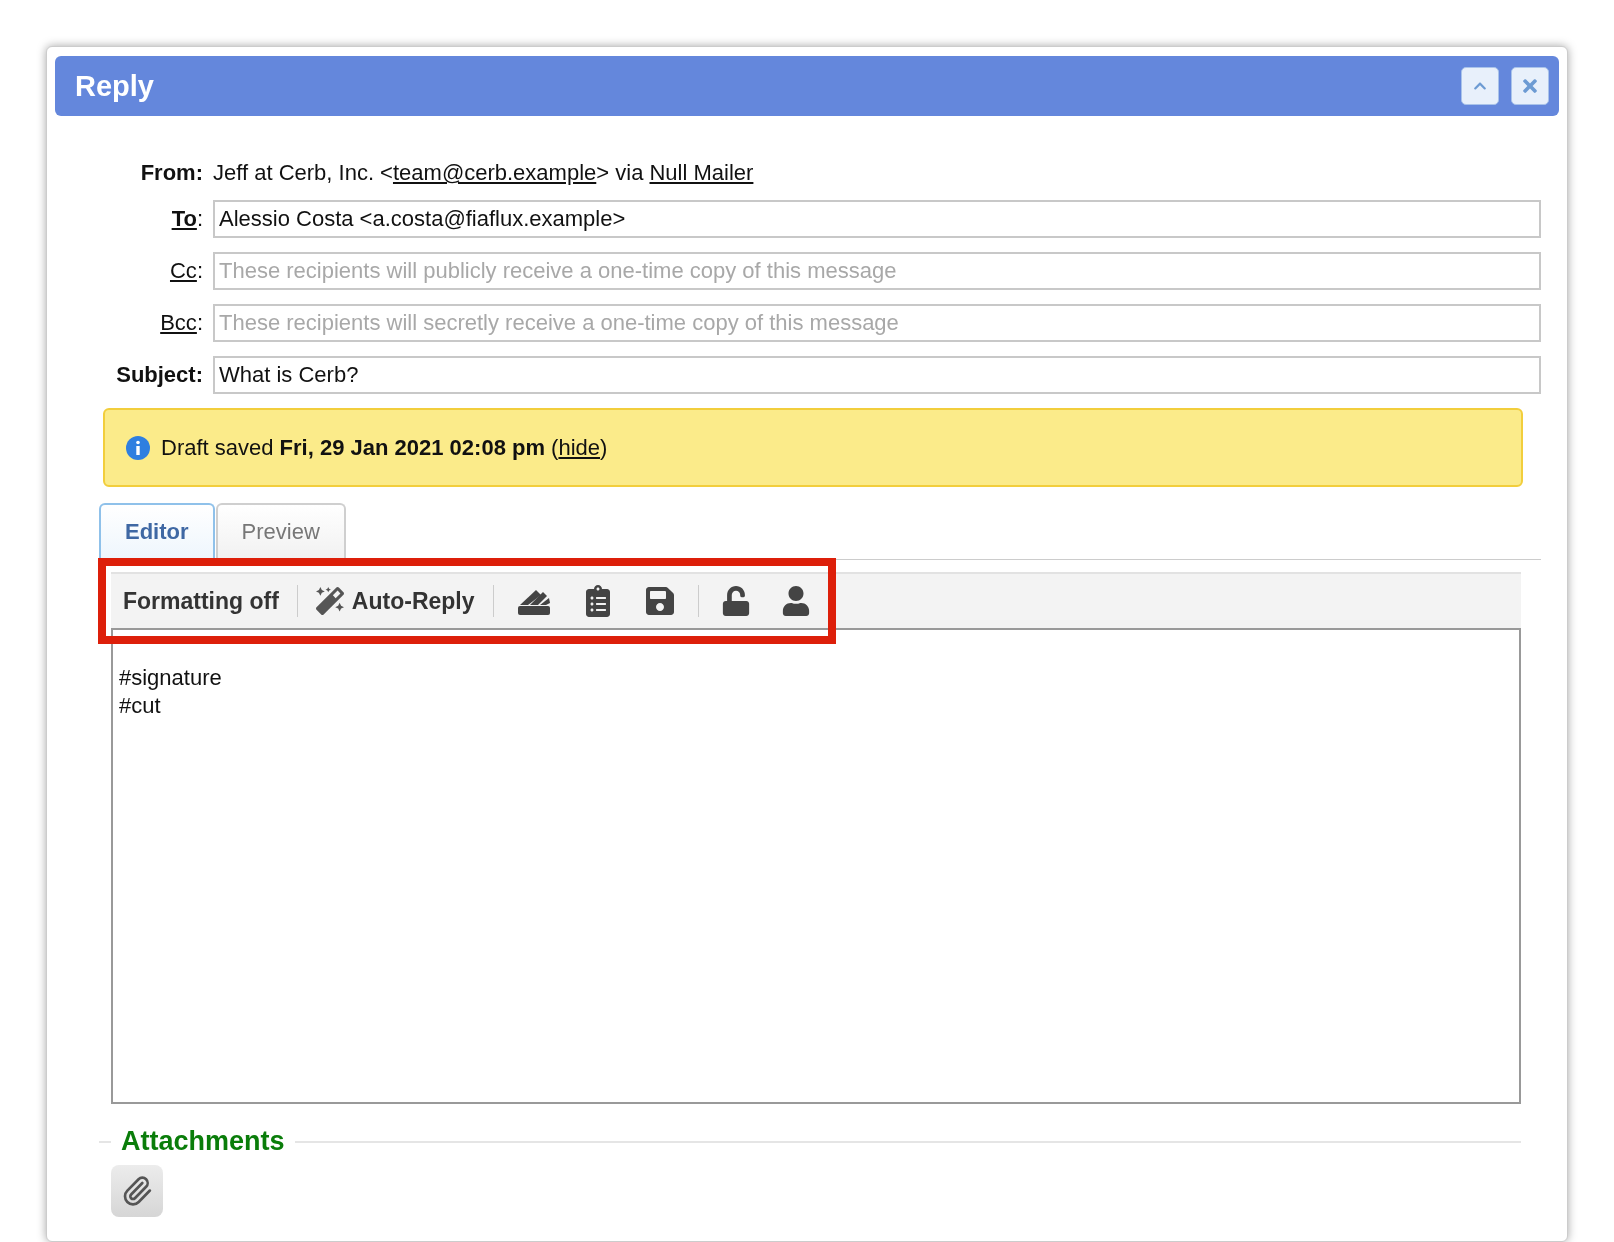  Describe the element at coordinates (178, 323) in the screenshot. I see `field-label-link: Bcc` at that location.